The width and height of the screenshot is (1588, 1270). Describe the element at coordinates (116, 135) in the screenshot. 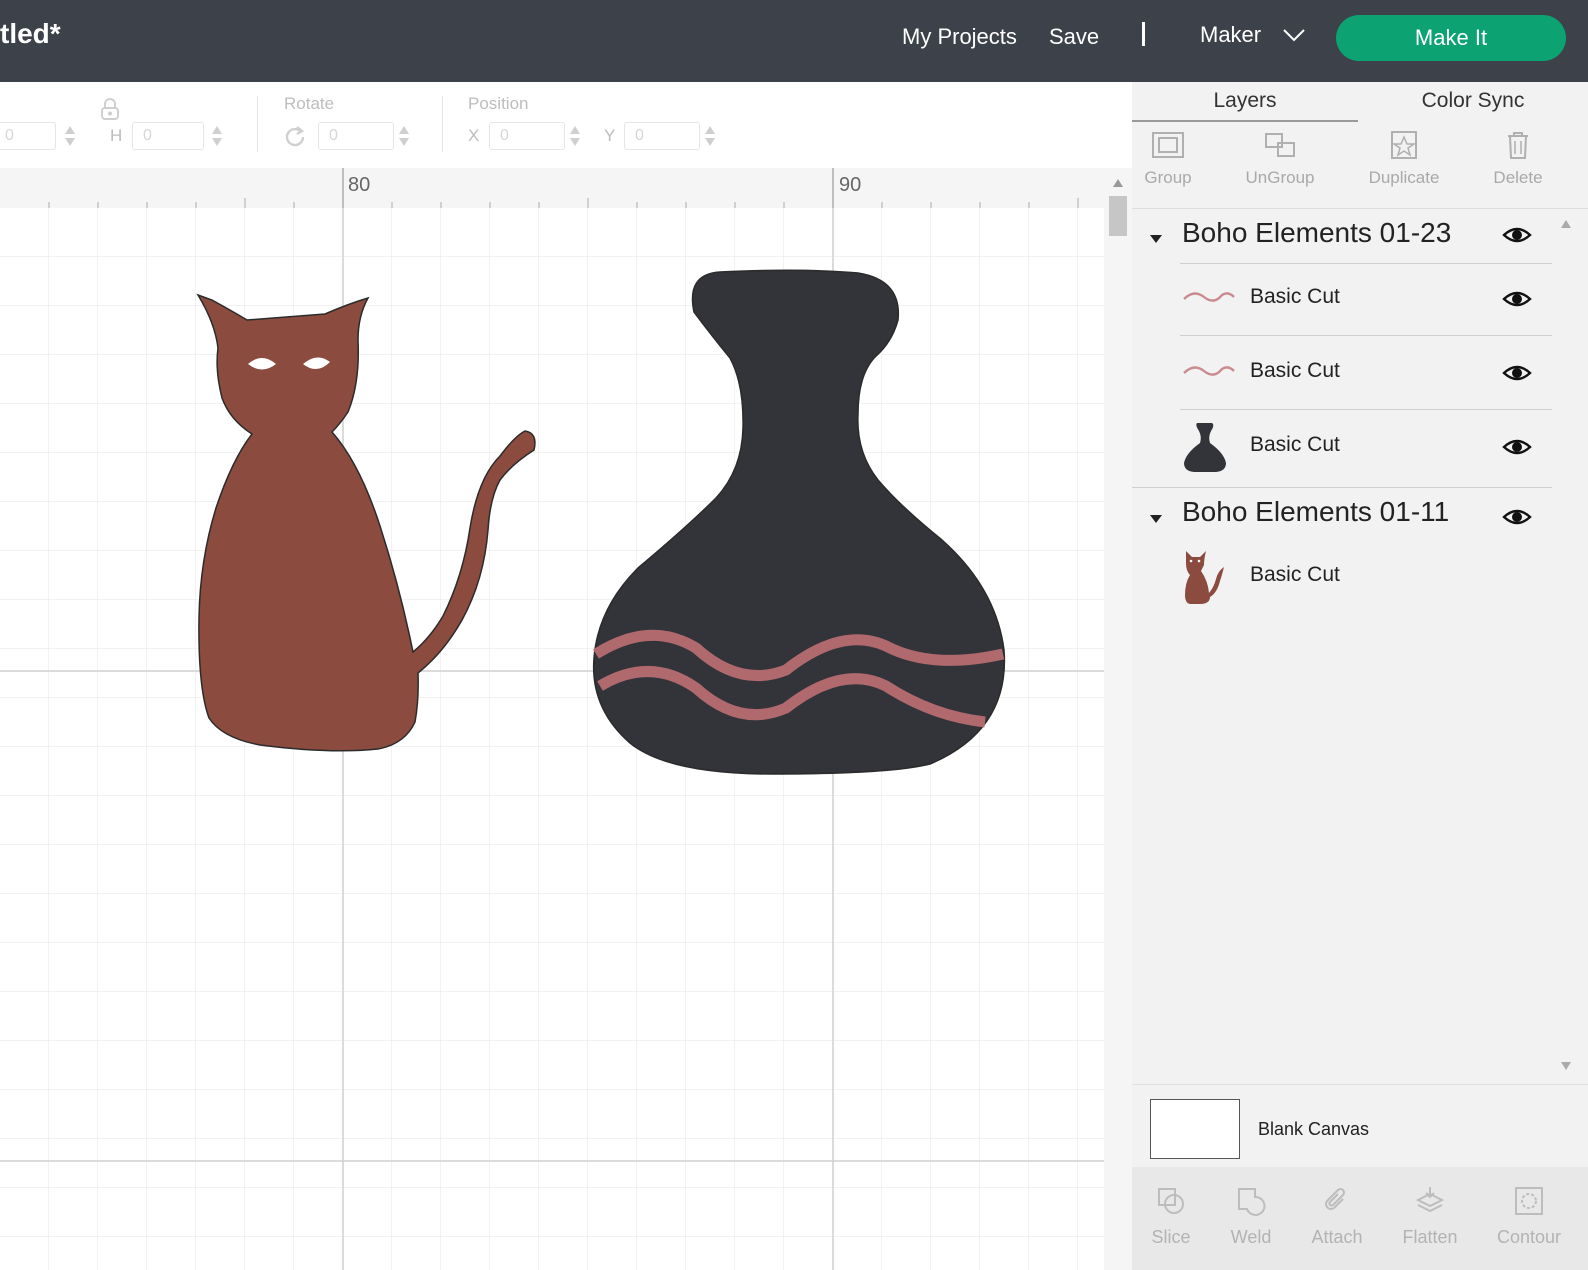

I see `height-label: H` at that location.